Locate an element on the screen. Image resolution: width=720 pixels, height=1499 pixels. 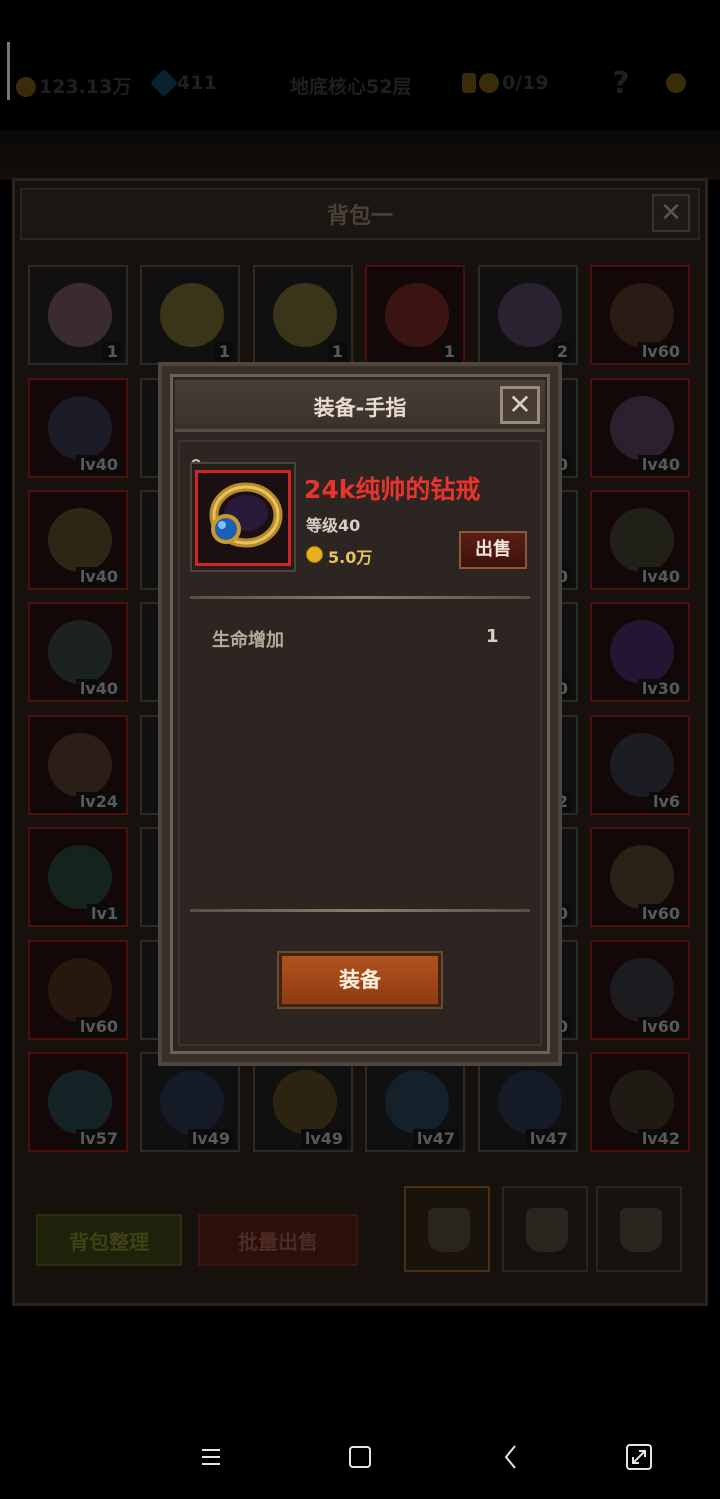
orb-cage-icon is located at coordinates (80, 1102).